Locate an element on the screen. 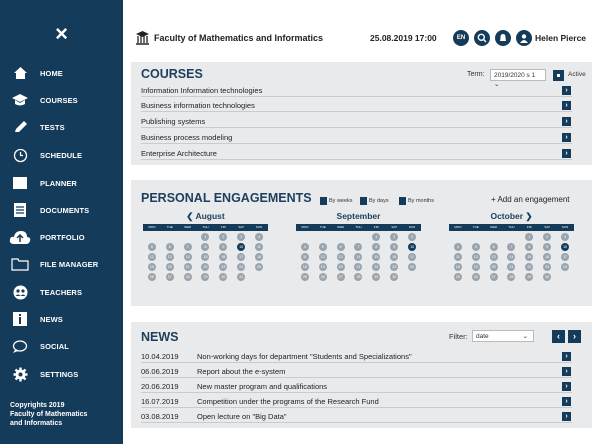 Image resolution: width=592 pixels, height=444 pixels. calendar-day: 6 is located at coordinates (494, 247).